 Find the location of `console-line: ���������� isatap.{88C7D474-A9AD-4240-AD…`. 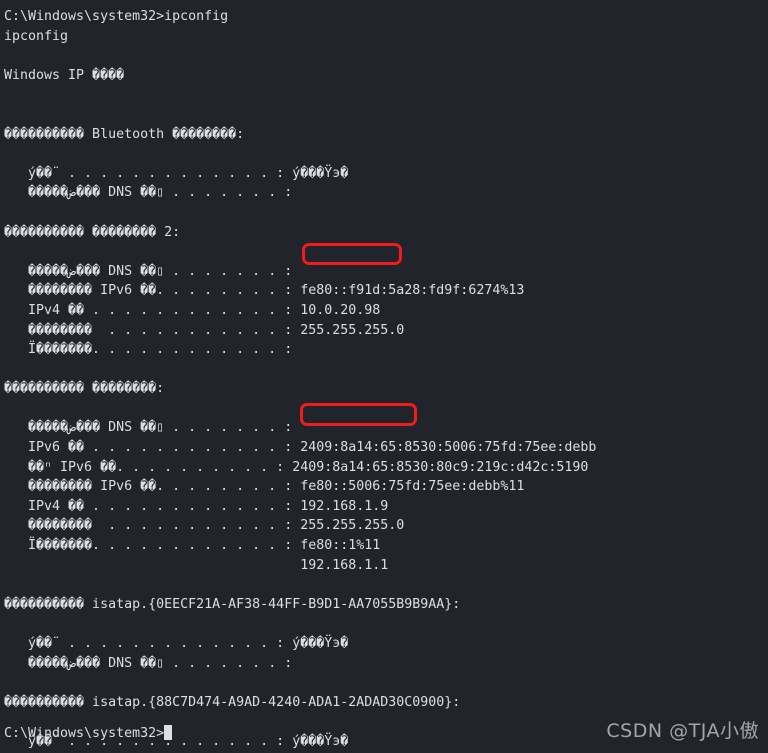

console-line: ���������� isatap.{88C7D474-A9AD-4240-AD… is located at coordinates (232, 702).